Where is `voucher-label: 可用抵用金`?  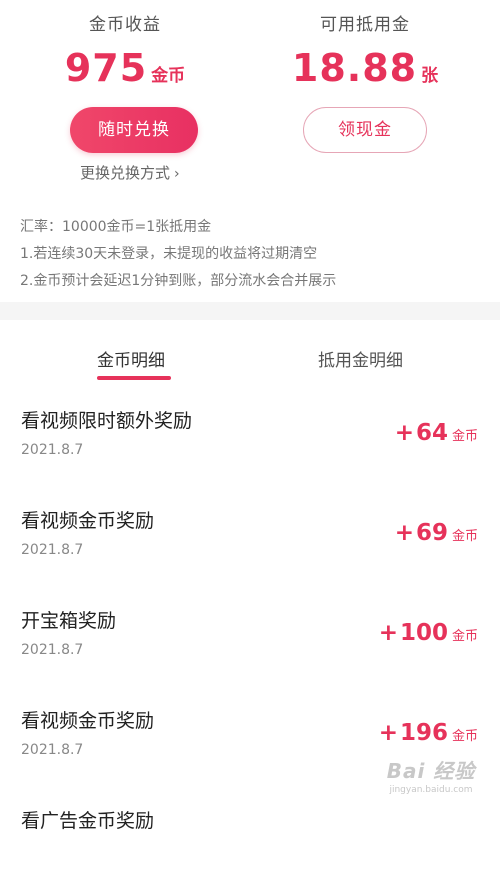 voucher-label: 可用抵用金 is located at coordinates (365, 25).